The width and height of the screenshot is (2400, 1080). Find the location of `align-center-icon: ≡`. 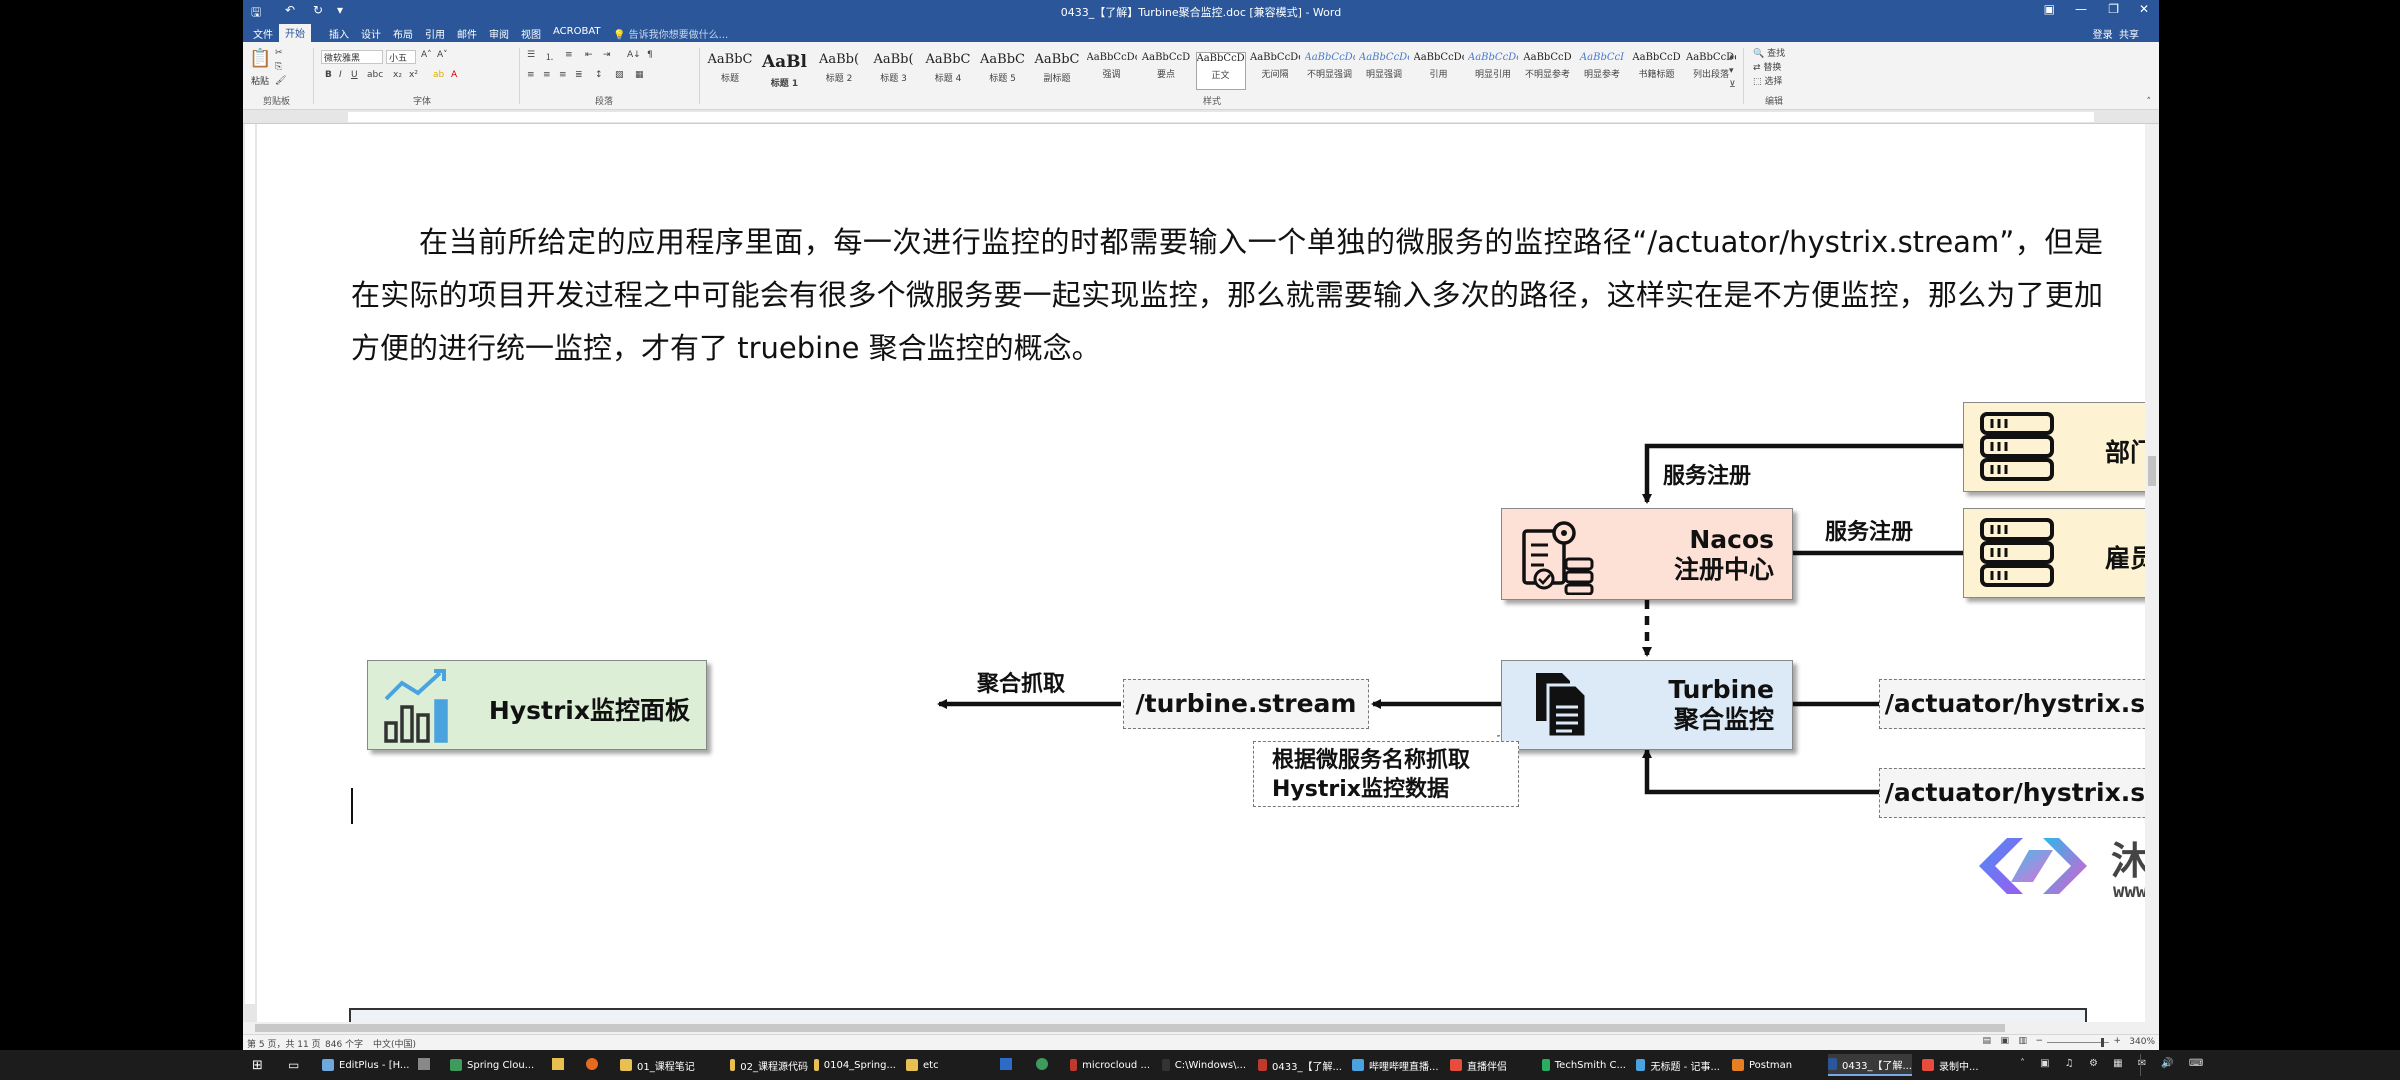

align-center-icon: ≡ is located at coordinates (547, 75).